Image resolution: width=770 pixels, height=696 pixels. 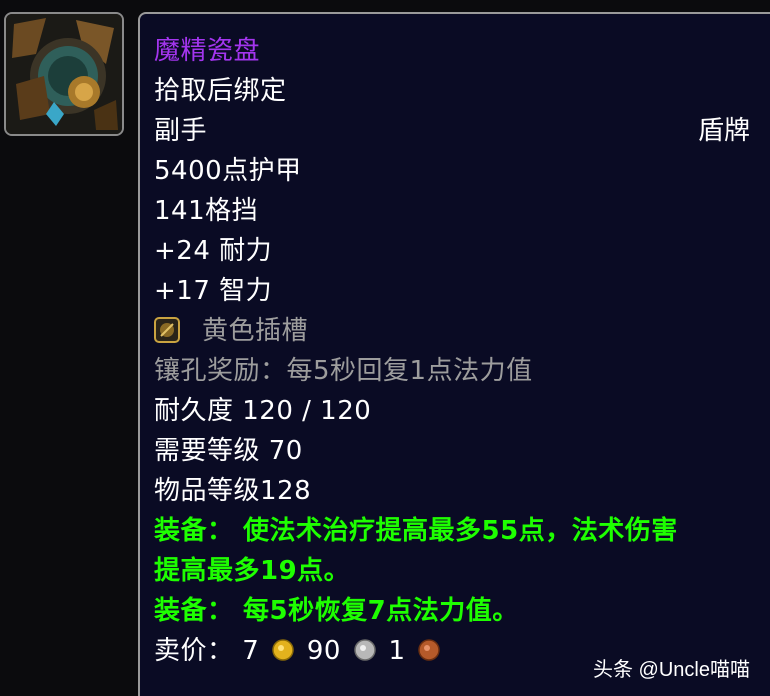 I want to click on item-type-text: 盾牌, so click(x=723, y=131).